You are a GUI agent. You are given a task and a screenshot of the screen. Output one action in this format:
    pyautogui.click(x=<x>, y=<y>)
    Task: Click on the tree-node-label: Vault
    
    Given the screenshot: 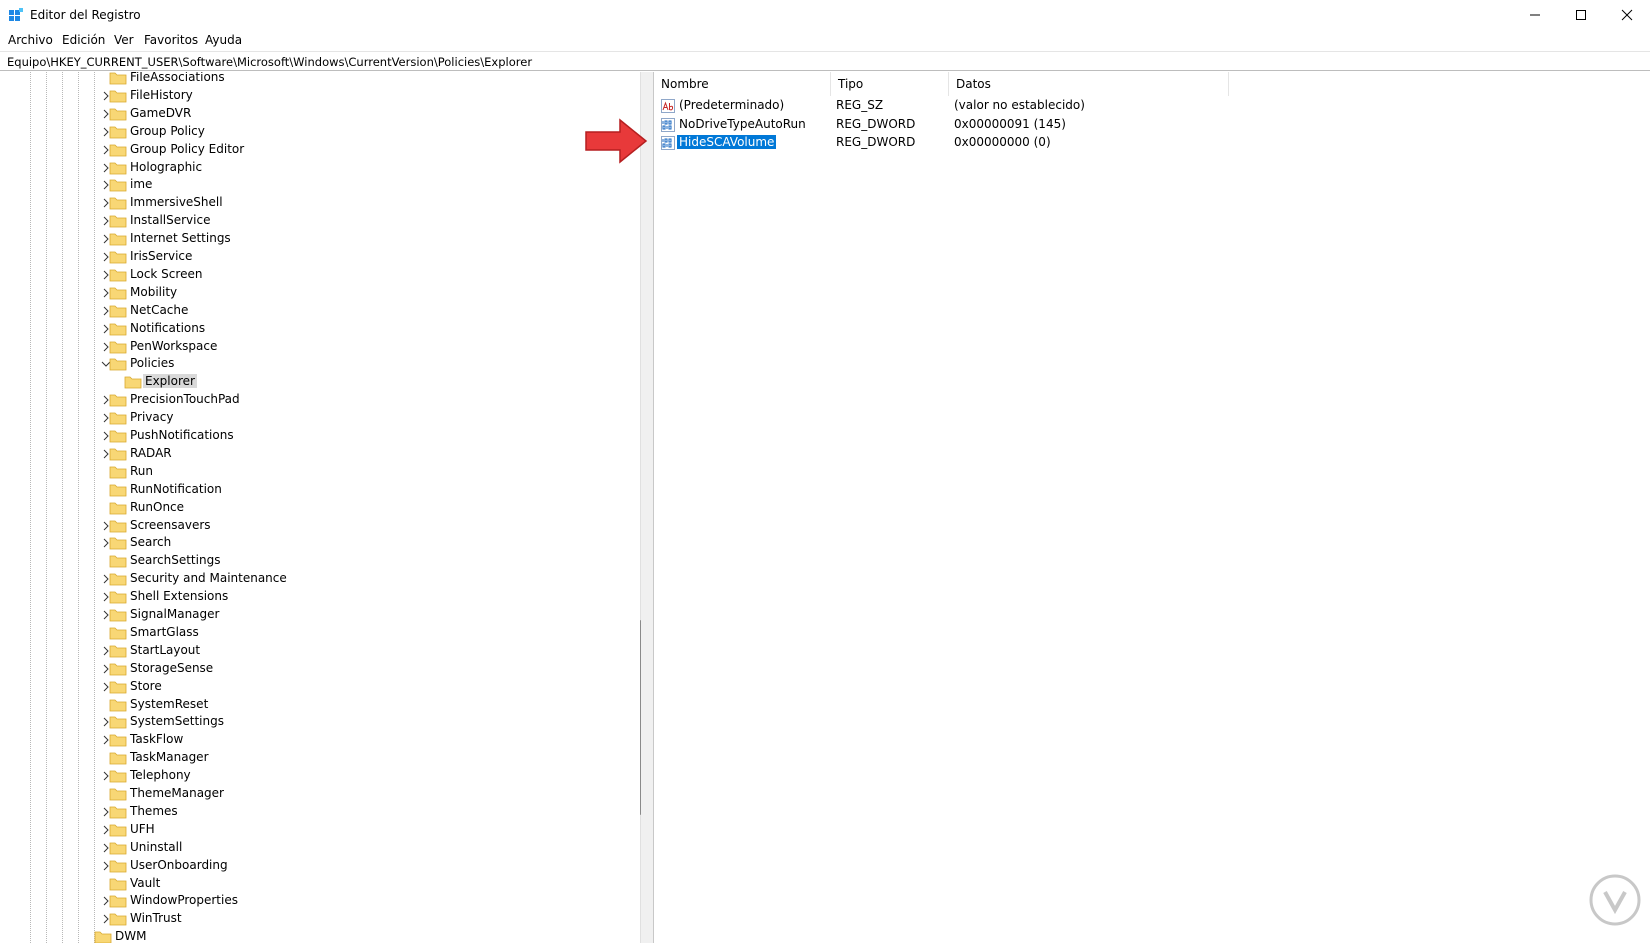 What is the action you would take?
    pyautogui.click(x=145, y=883)
    